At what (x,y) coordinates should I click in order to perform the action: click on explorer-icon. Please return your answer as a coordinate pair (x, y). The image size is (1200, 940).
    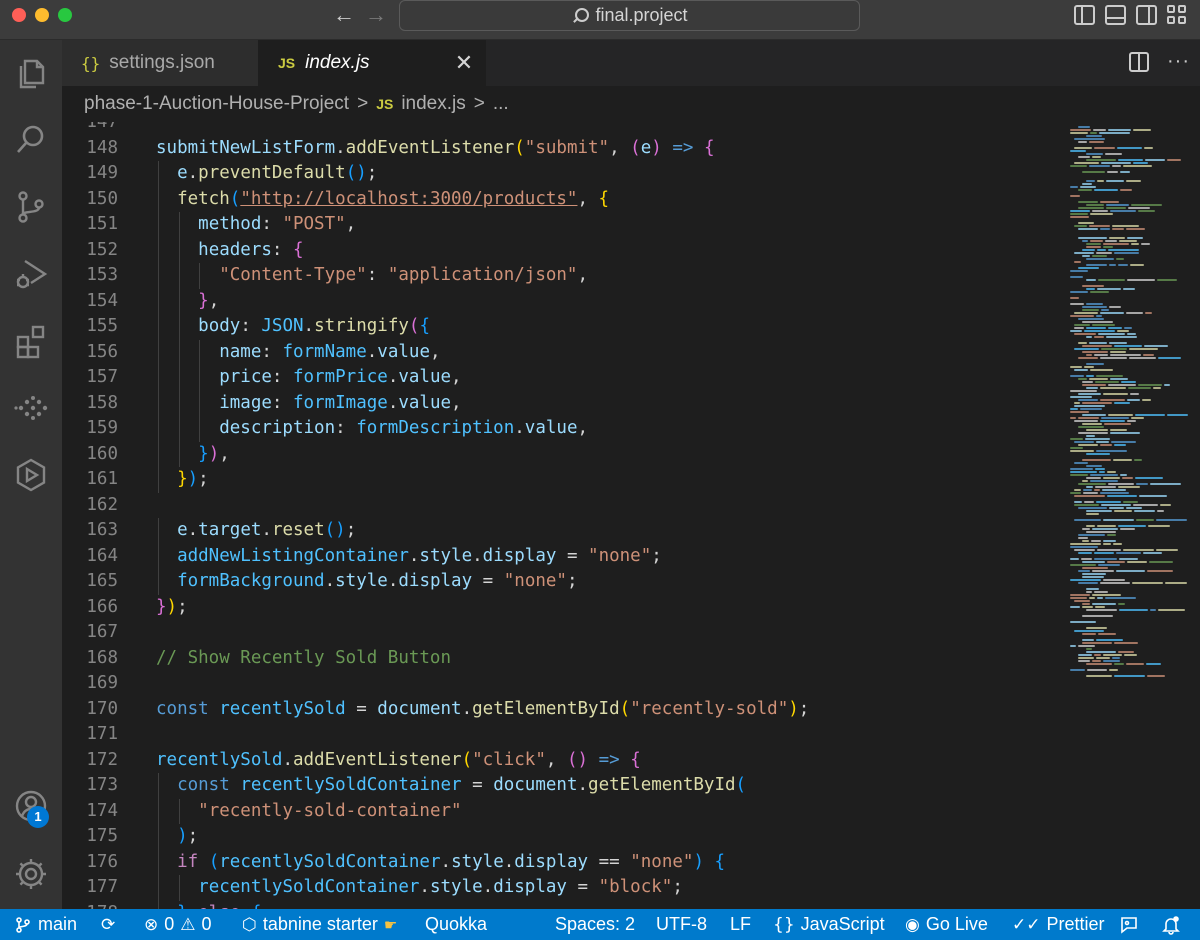
    Looking at the image, I should click on (31, 73).